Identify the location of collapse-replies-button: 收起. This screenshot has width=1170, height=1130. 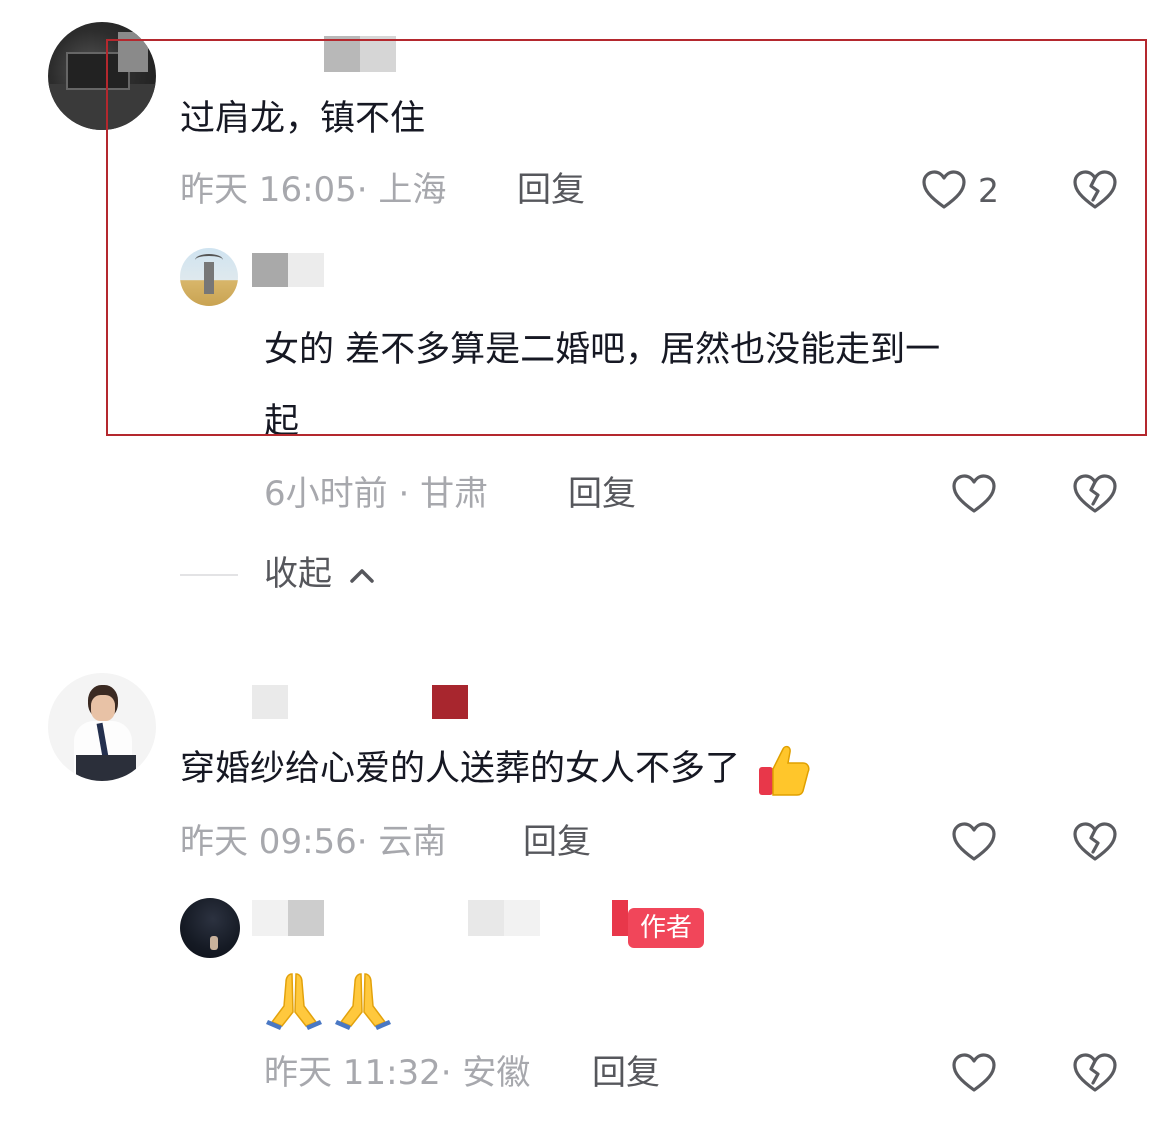
(320, 574).